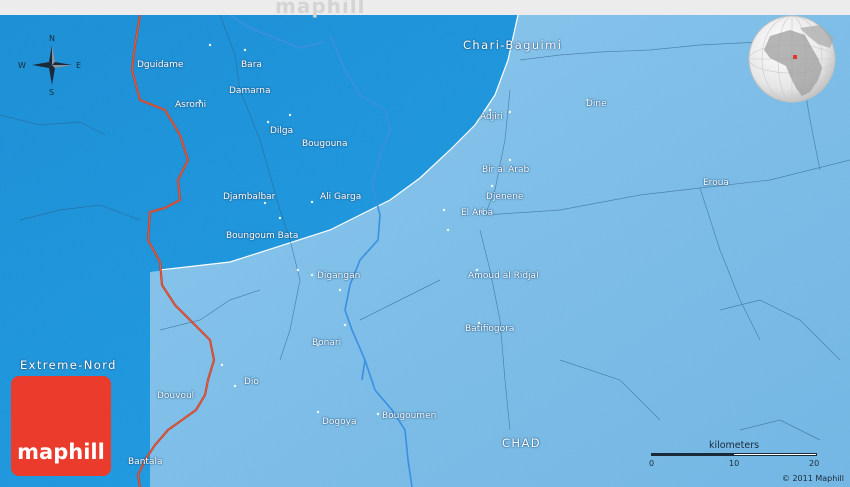  What do you see at coordinates (716, 183) in the screenshot?
I see `place-label: Eroua` at bounding box center [716, 183].